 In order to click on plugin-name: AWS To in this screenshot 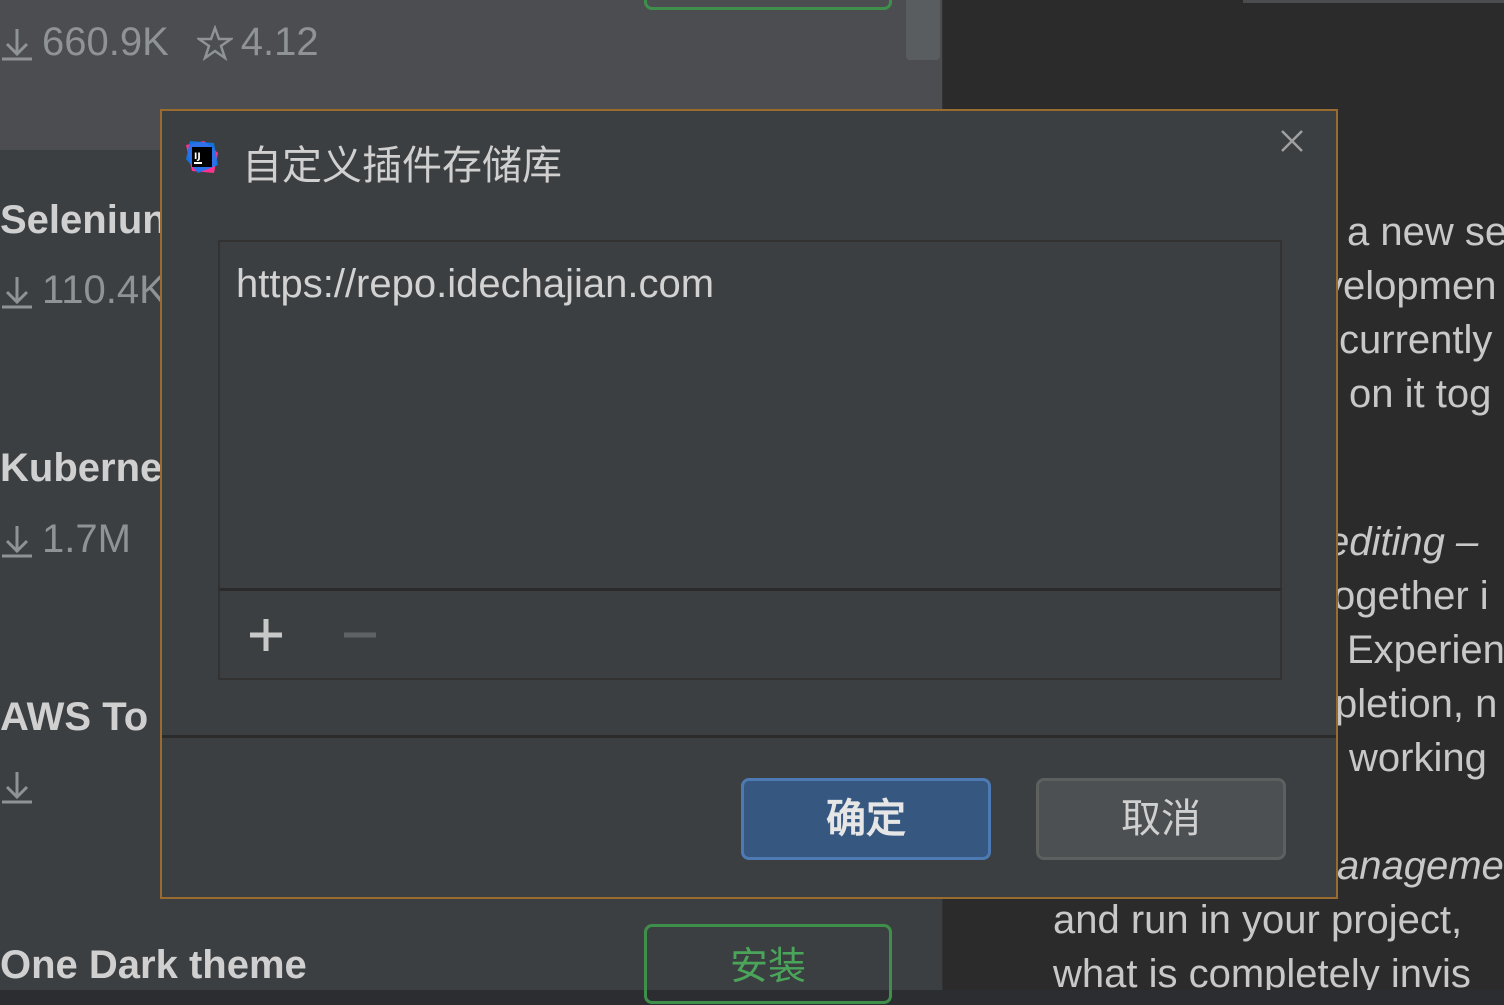, I will do `click(74, 717)`.